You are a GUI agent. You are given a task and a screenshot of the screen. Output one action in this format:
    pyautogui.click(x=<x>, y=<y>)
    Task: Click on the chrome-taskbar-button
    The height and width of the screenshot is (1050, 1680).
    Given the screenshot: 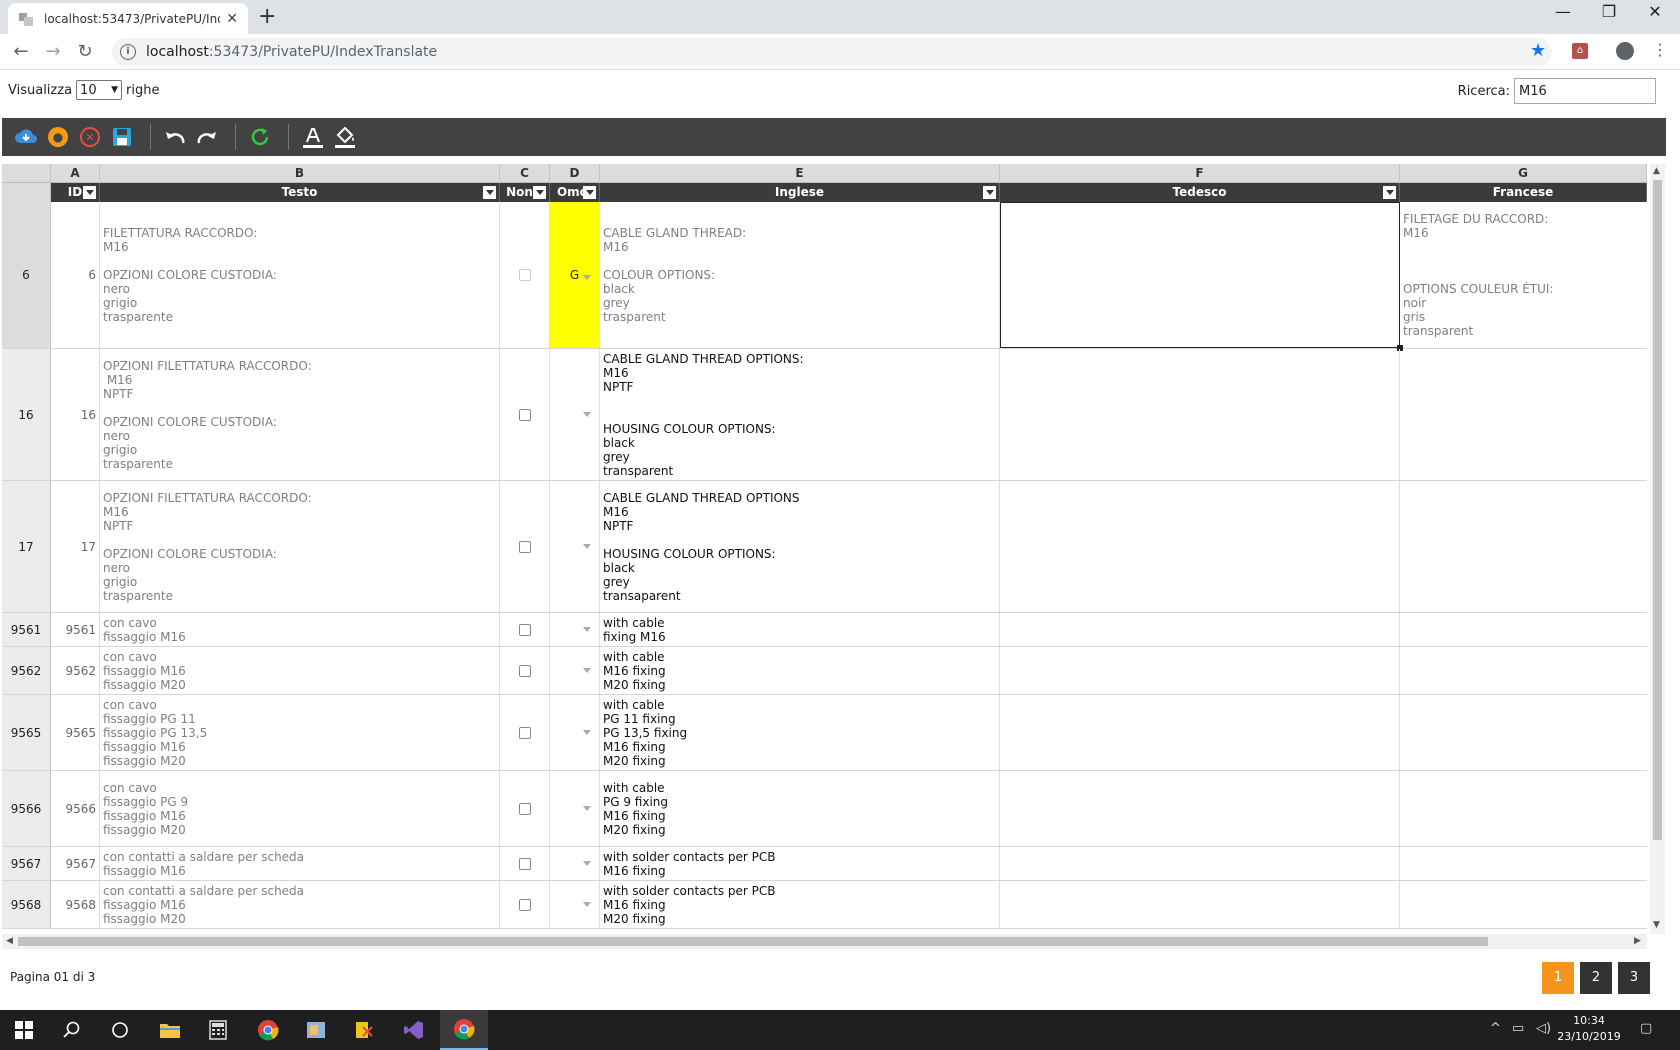 What is the action you would take?
    pyautogui.click(x=268, y=1030)
    